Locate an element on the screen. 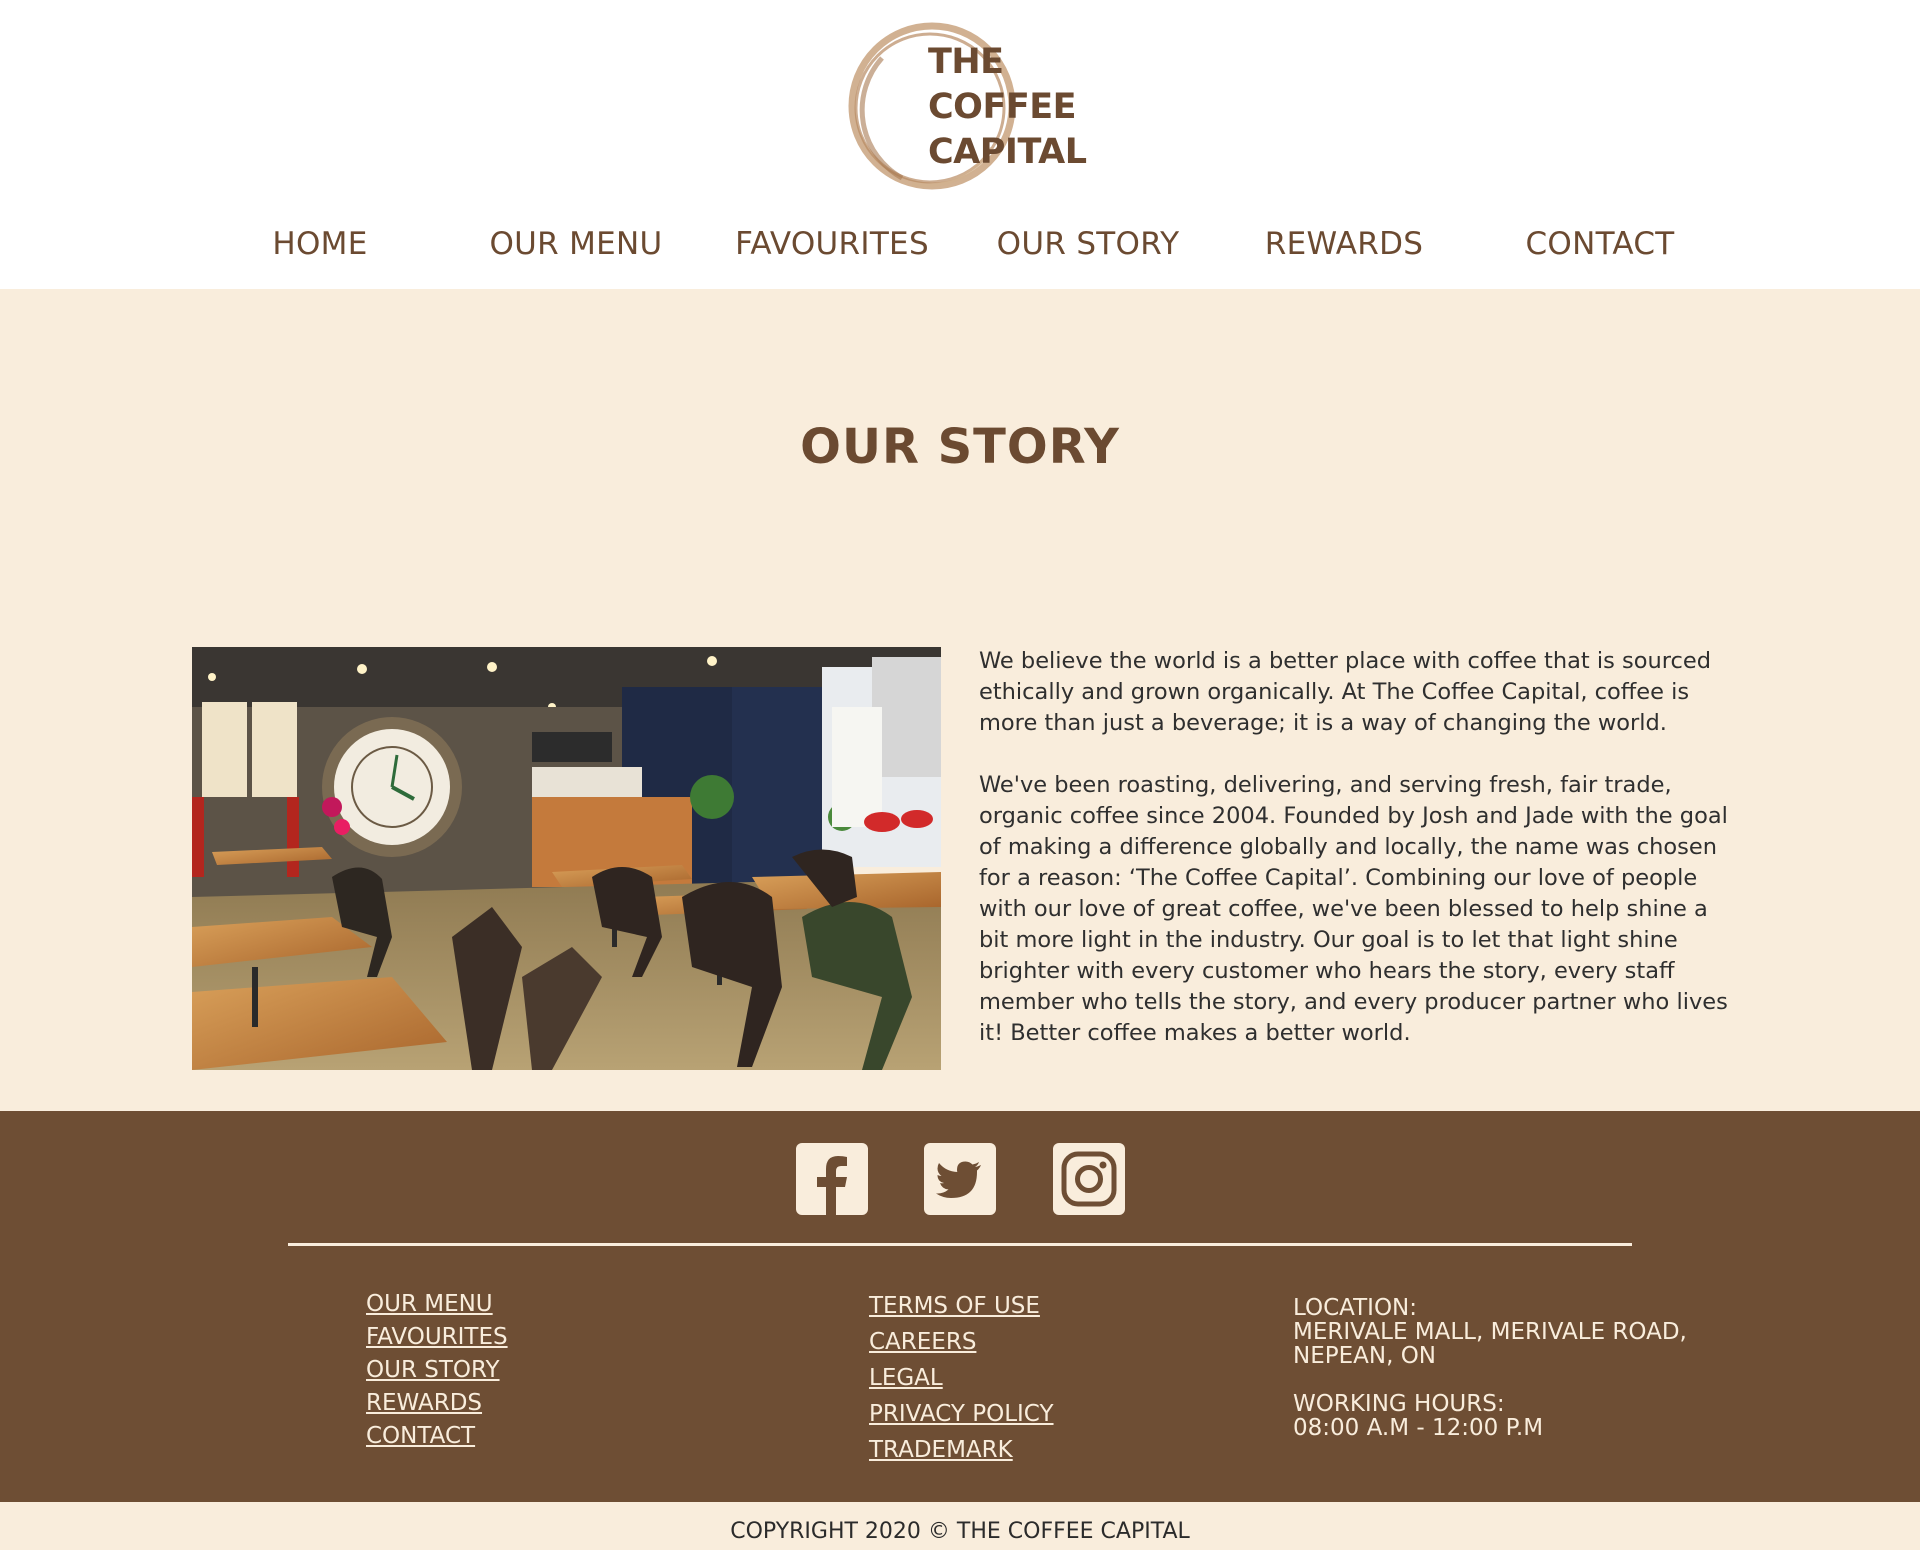 The height and width of the screenshot is (1550, 1920). twitter-link is located at coordinates (960, 1179).